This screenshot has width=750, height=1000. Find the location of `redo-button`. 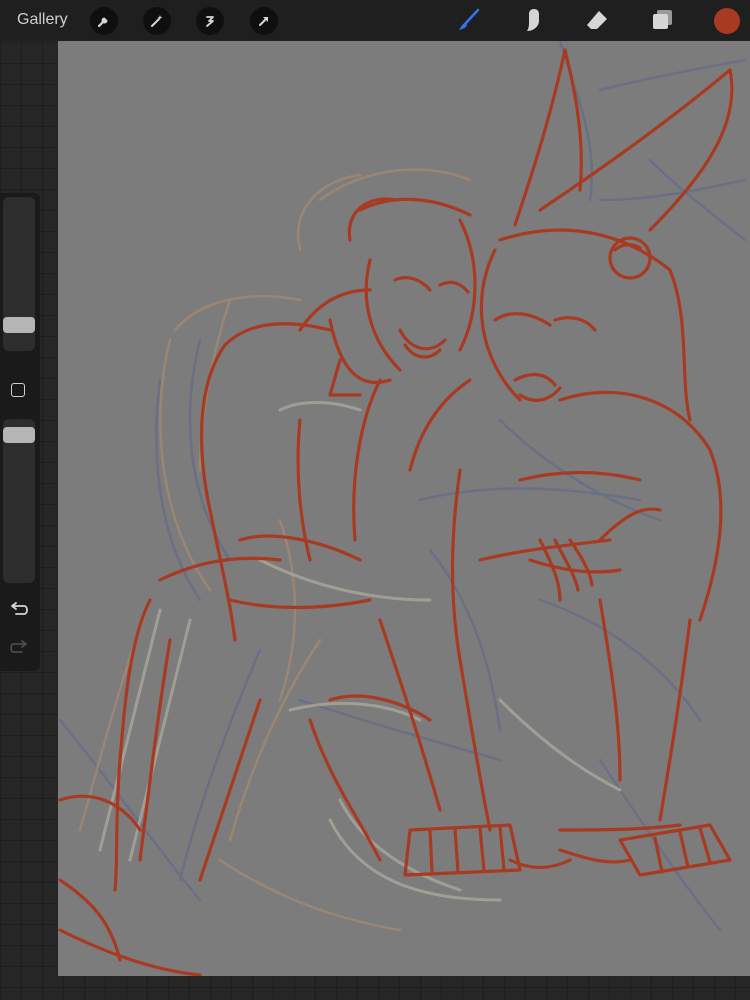

redo-button is located at coordinates (19, 647).